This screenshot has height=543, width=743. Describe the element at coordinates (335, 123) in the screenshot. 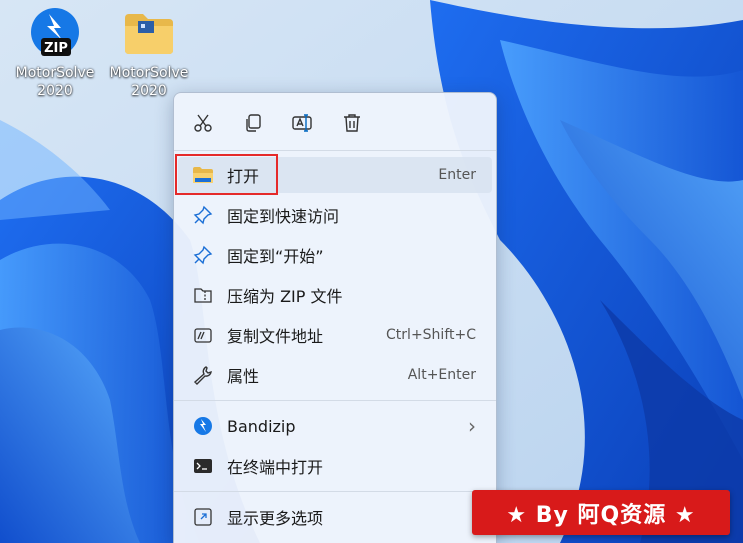

I see `quick-actions-bar` at that location.